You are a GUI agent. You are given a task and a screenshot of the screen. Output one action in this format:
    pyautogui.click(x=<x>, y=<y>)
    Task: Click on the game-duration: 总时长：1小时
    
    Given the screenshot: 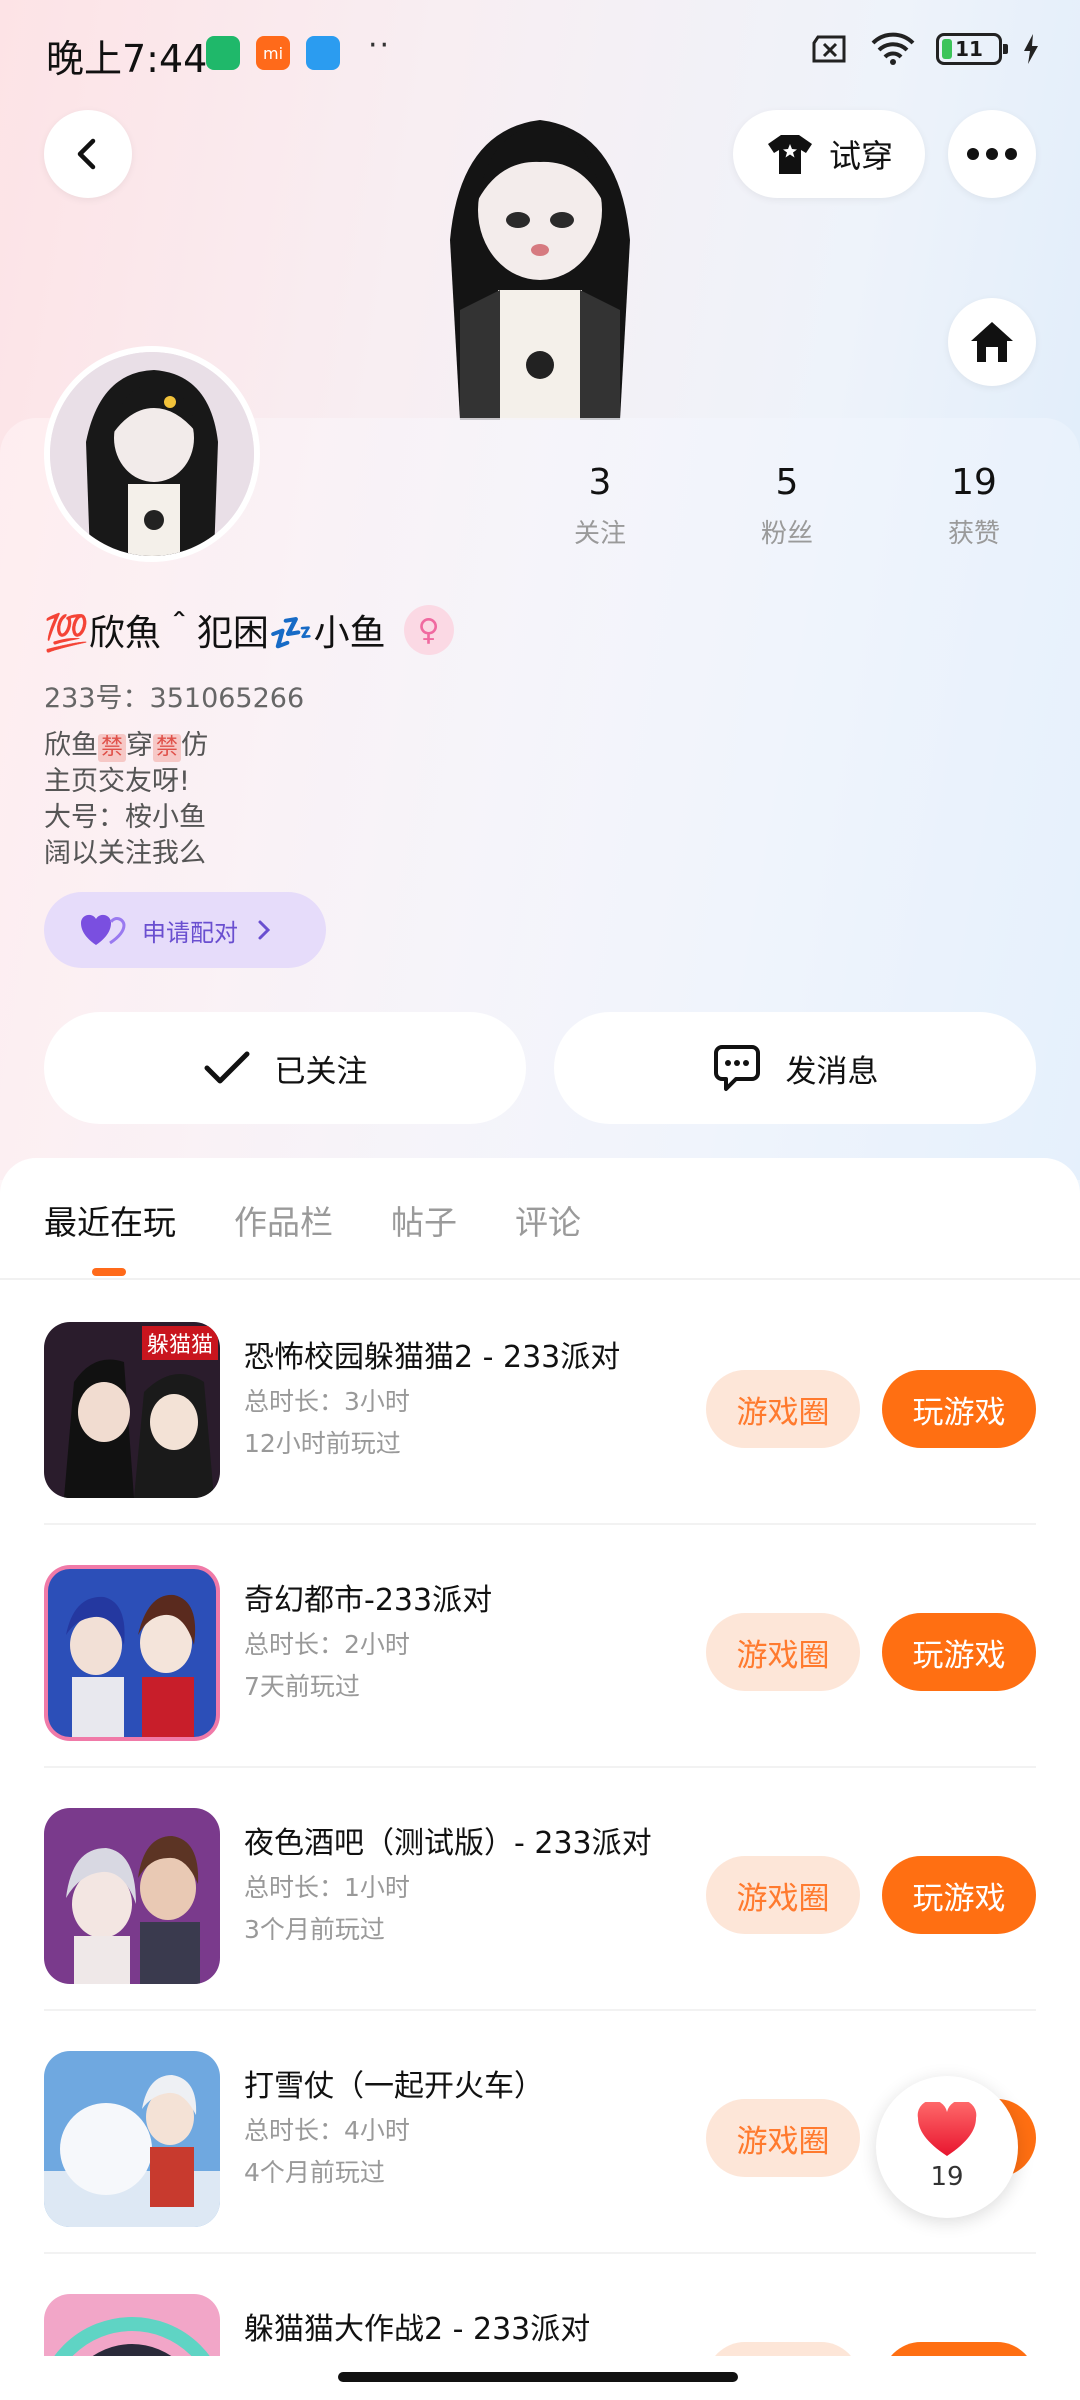 What is the action you would take?
    pyautogui.click(x=327, y=1887)
    